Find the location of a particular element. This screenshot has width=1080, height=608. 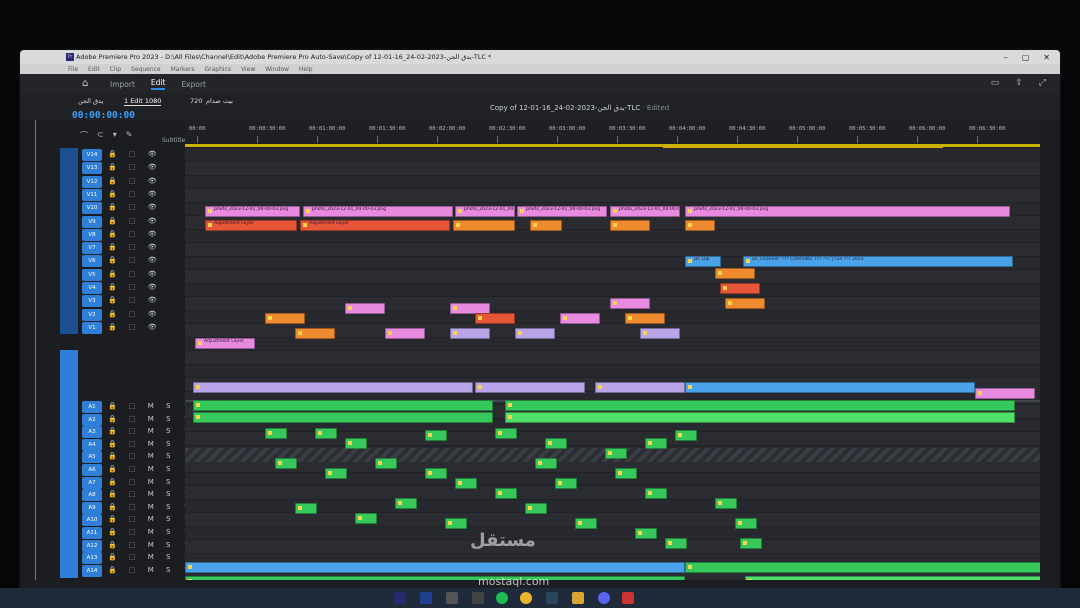

playhead-timecode: 00:00:00:00 is located at coordinates (103, 115).